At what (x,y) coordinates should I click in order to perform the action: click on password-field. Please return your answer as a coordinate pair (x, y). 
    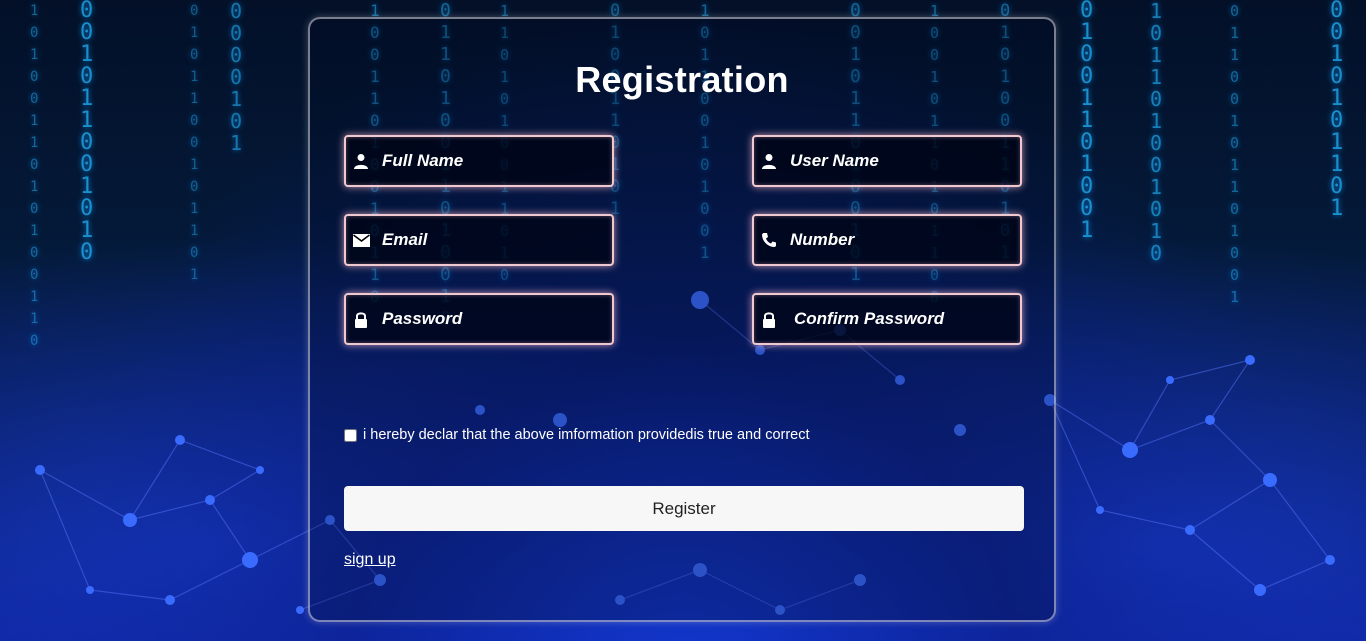
    Looking at the image, I should click on (479, 319).